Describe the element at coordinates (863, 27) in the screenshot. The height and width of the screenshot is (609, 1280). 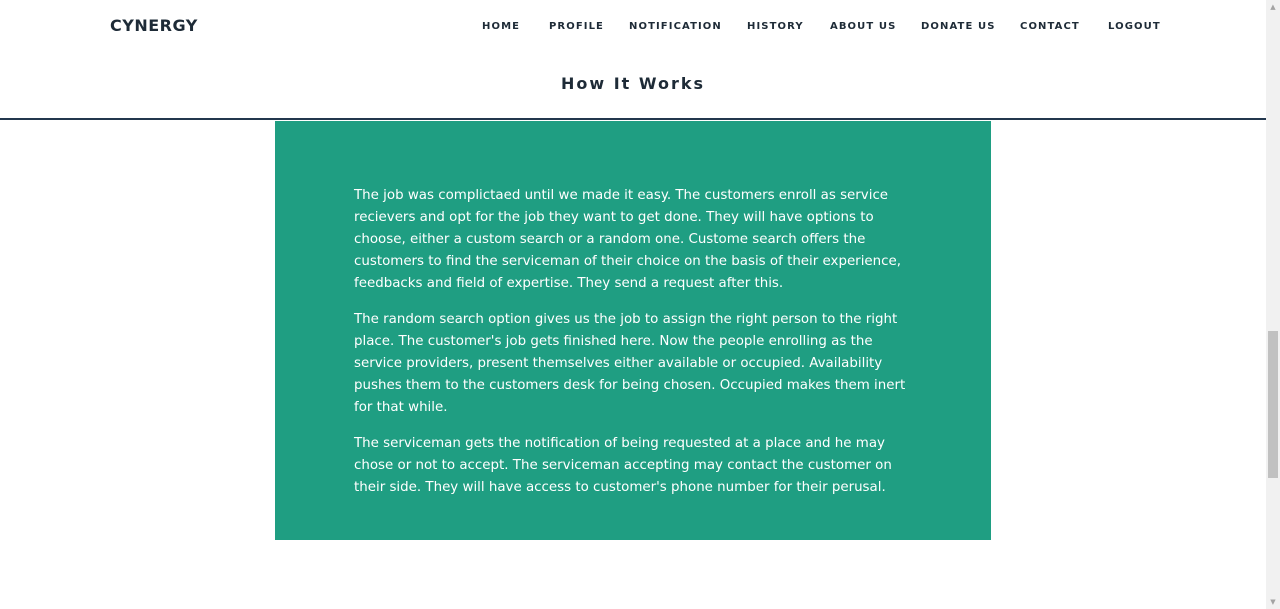
I see `nav-about-us: ABOUT US` at that location.